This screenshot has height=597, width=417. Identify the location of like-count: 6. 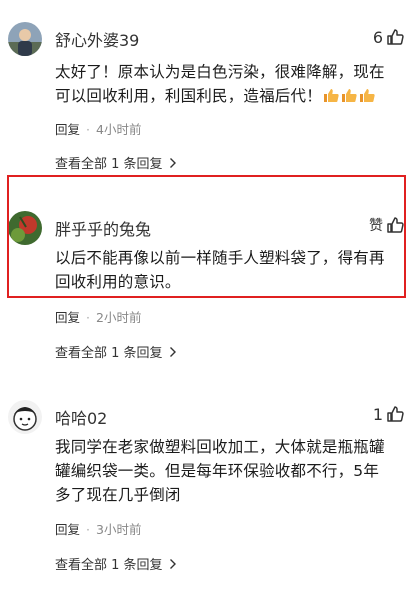
(377, 37).